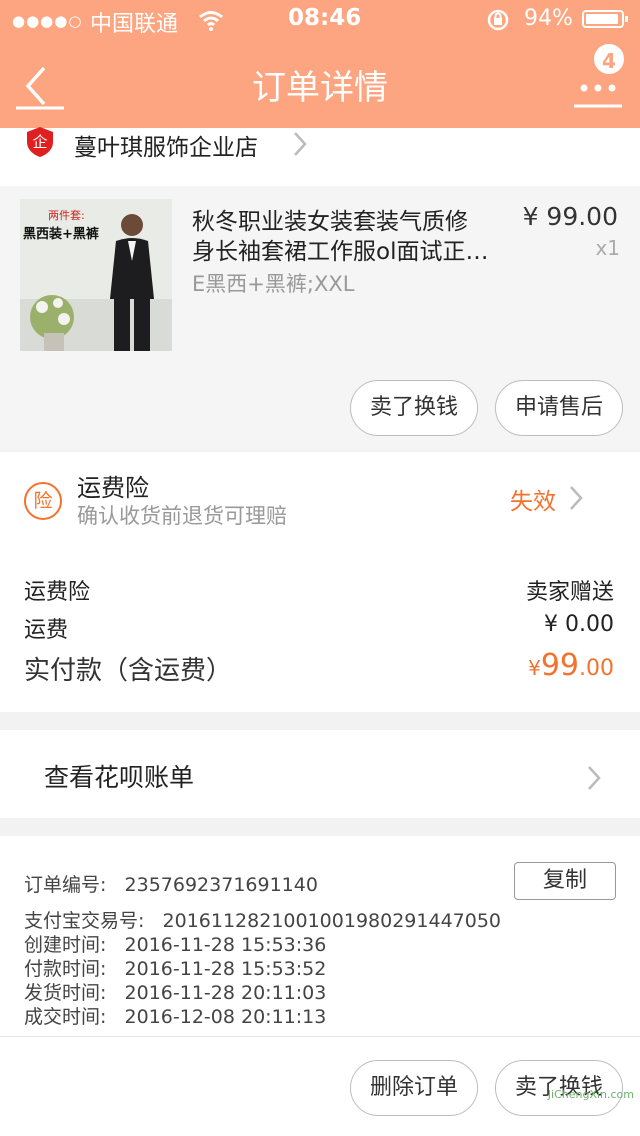  What do you see at coordinates (65, 993) in the screenshot?
I see `shipped-time-label: 发货时间:` at bounding box center [65, 993].